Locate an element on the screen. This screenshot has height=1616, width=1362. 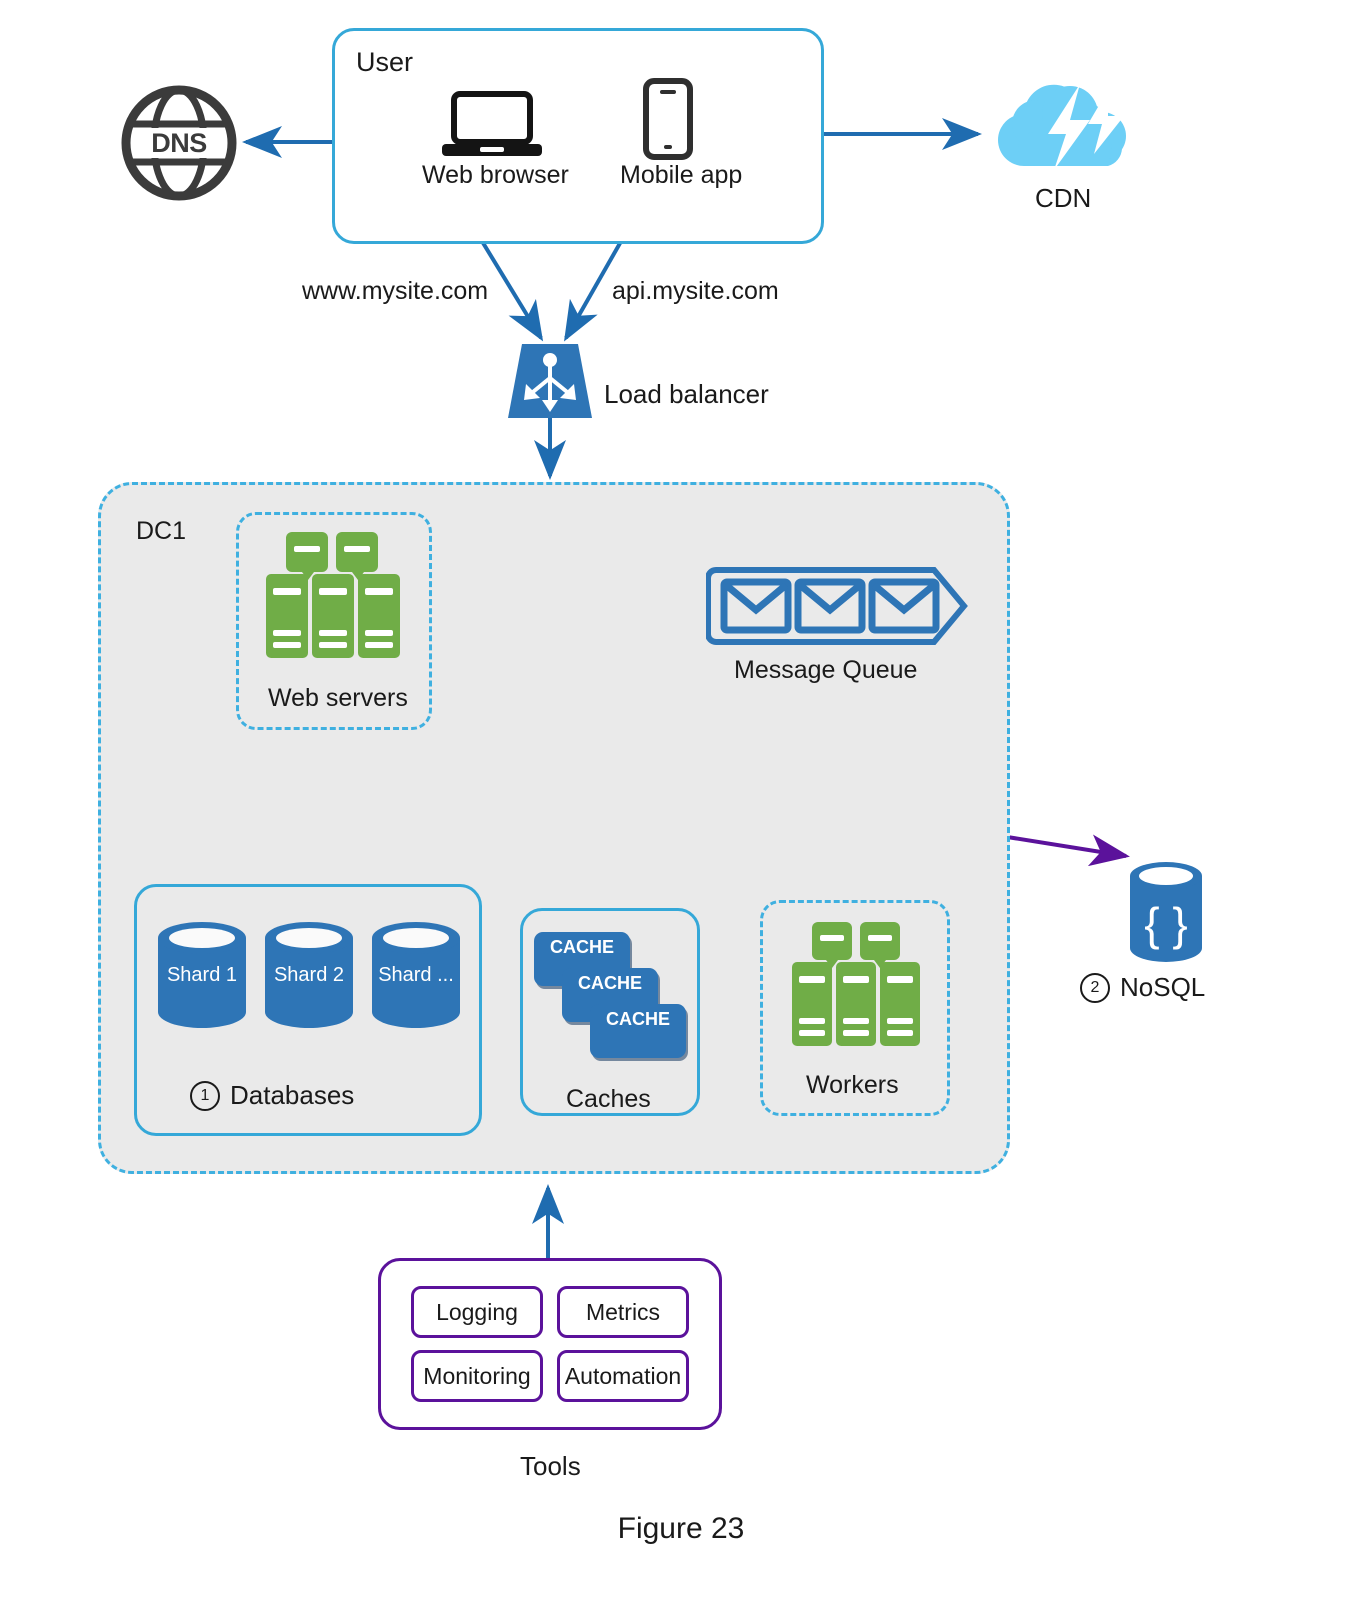
datacenter-title: DC1 is located at coordinates (161, 531).